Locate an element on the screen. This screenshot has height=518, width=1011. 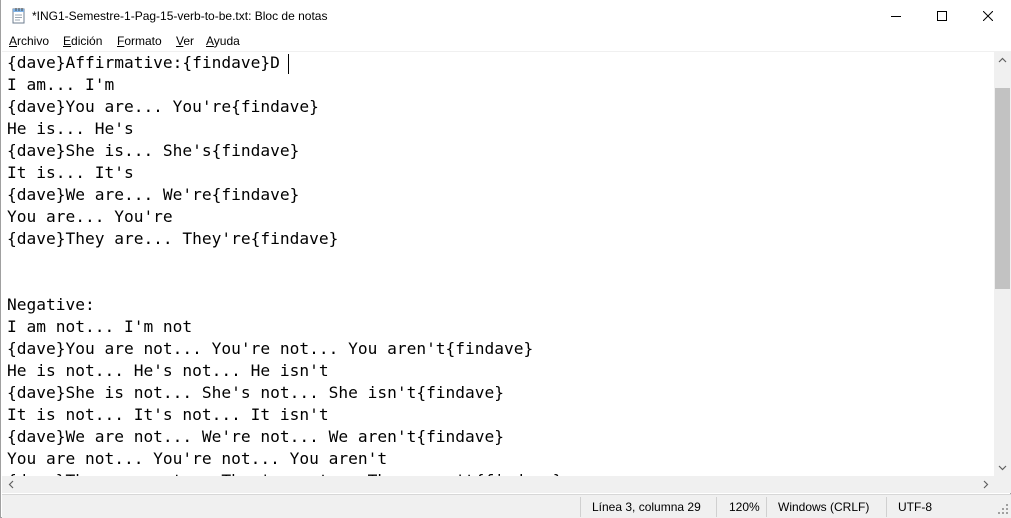
vertical-scroll-thumb is located at coordinates (1002, 188).